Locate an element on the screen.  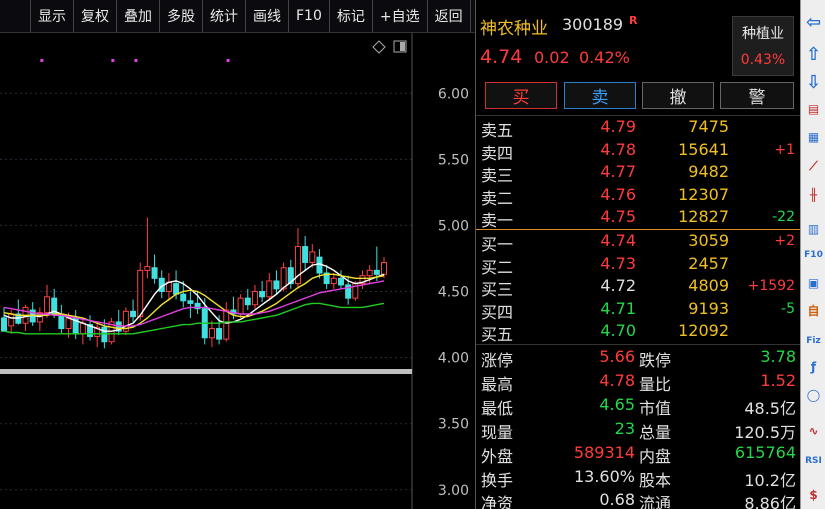
stats-row: 最低 4.65 市值 48.5亿 is located at coordinates (638, 405).